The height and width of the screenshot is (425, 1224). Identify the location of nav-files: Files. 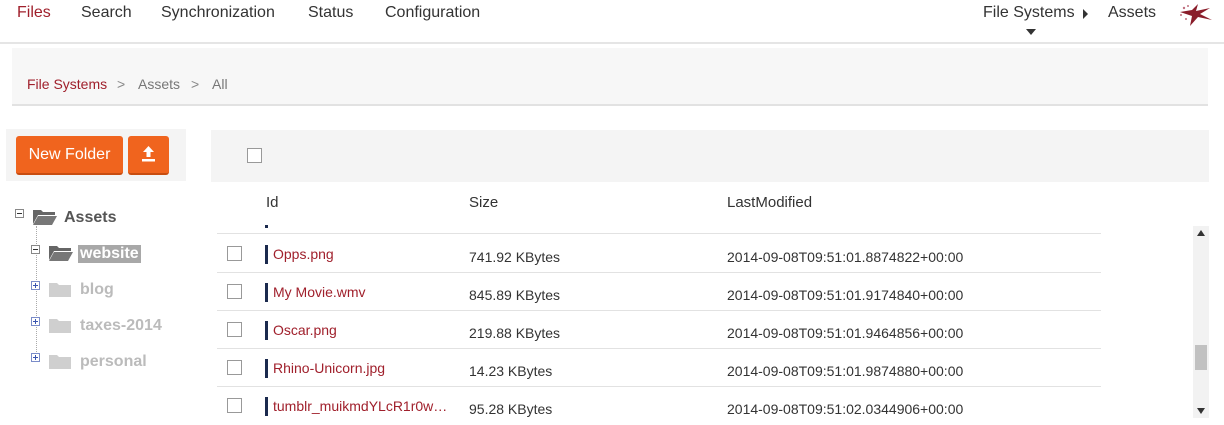
(34, 13).